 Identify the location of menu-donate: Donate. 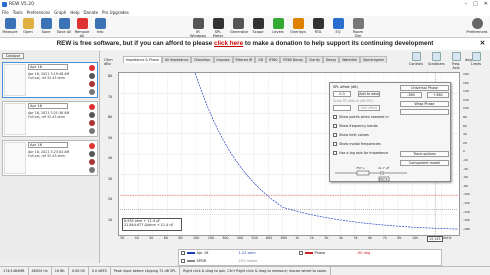
(91, 12).